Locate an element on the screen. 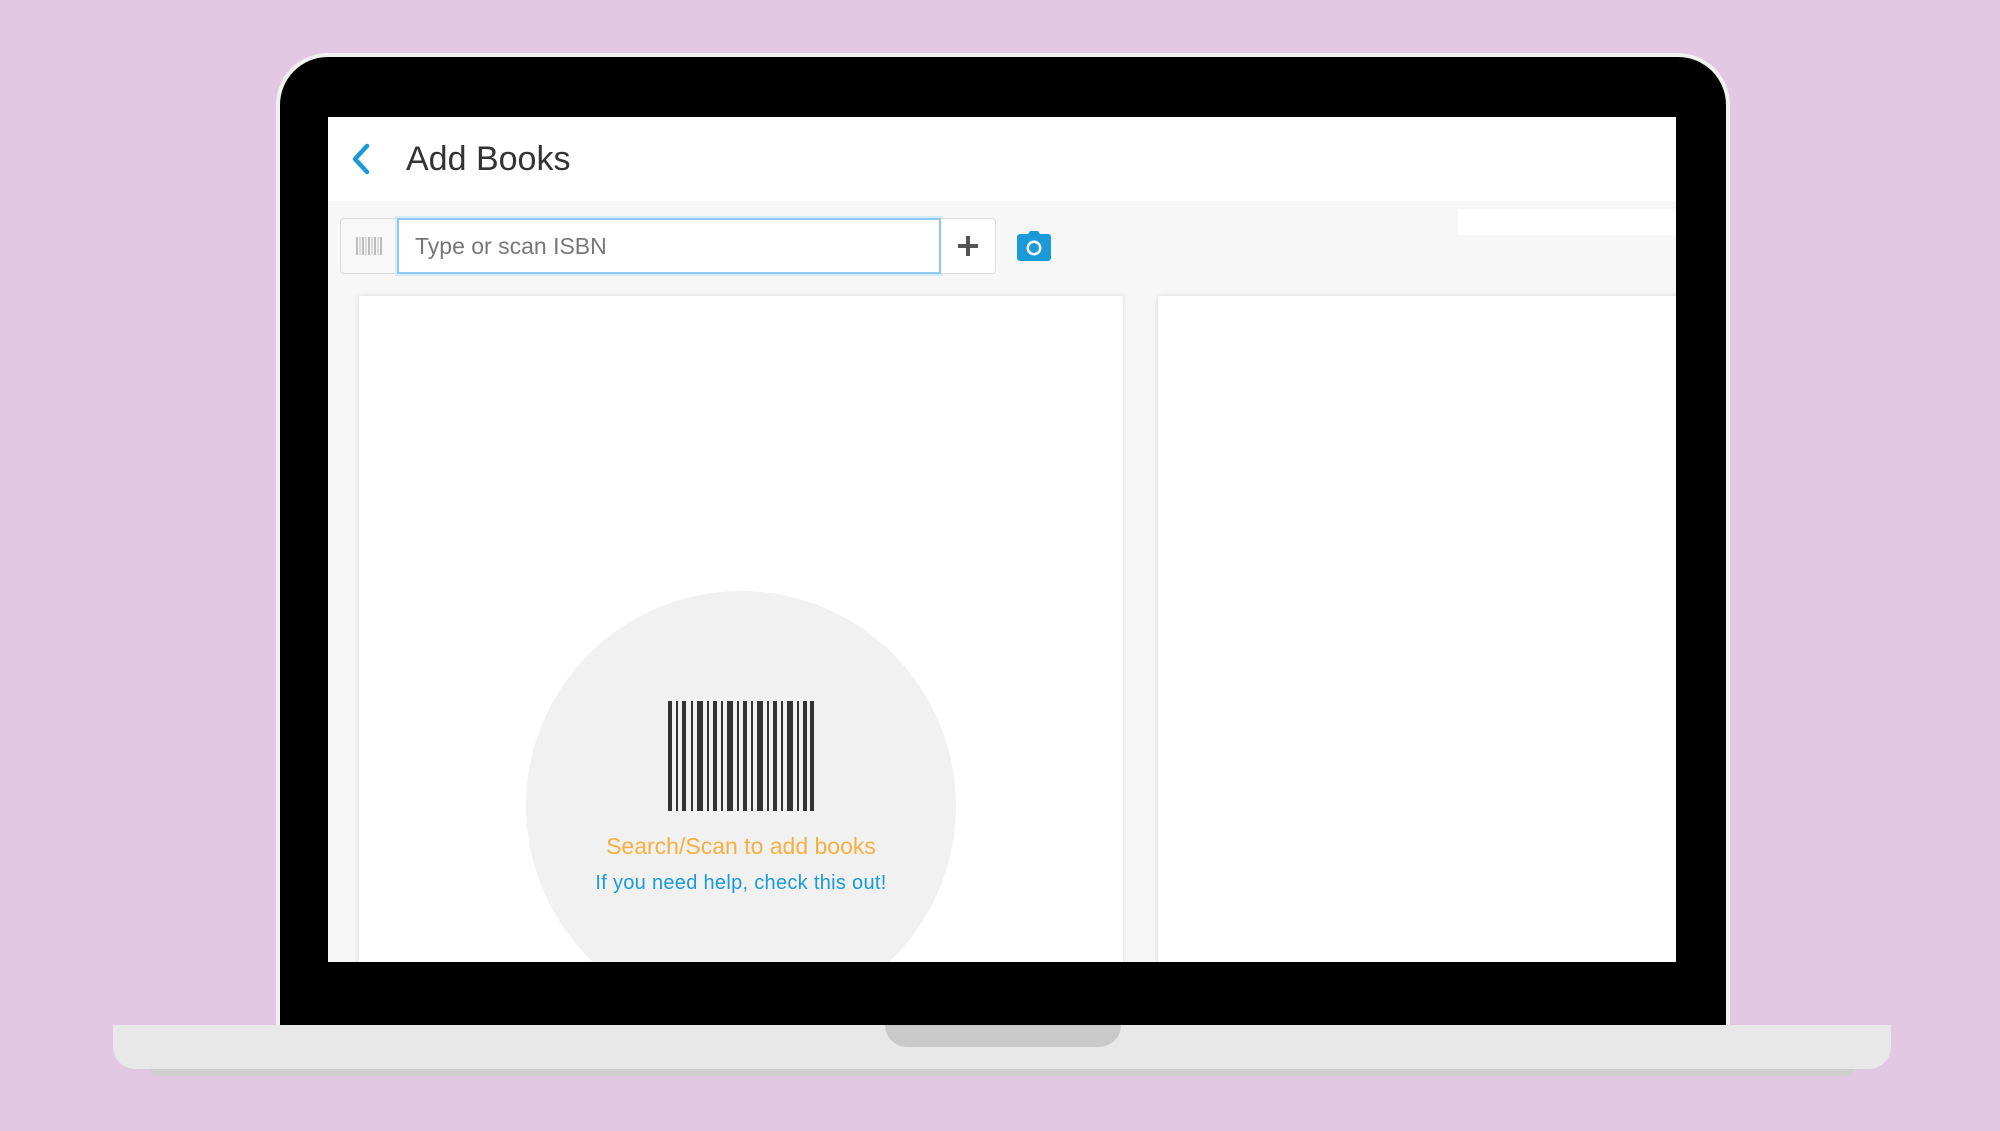 The height and width of the screenshot is (1131, 2000). add-isbn-button is located at coordinates (968, 246).